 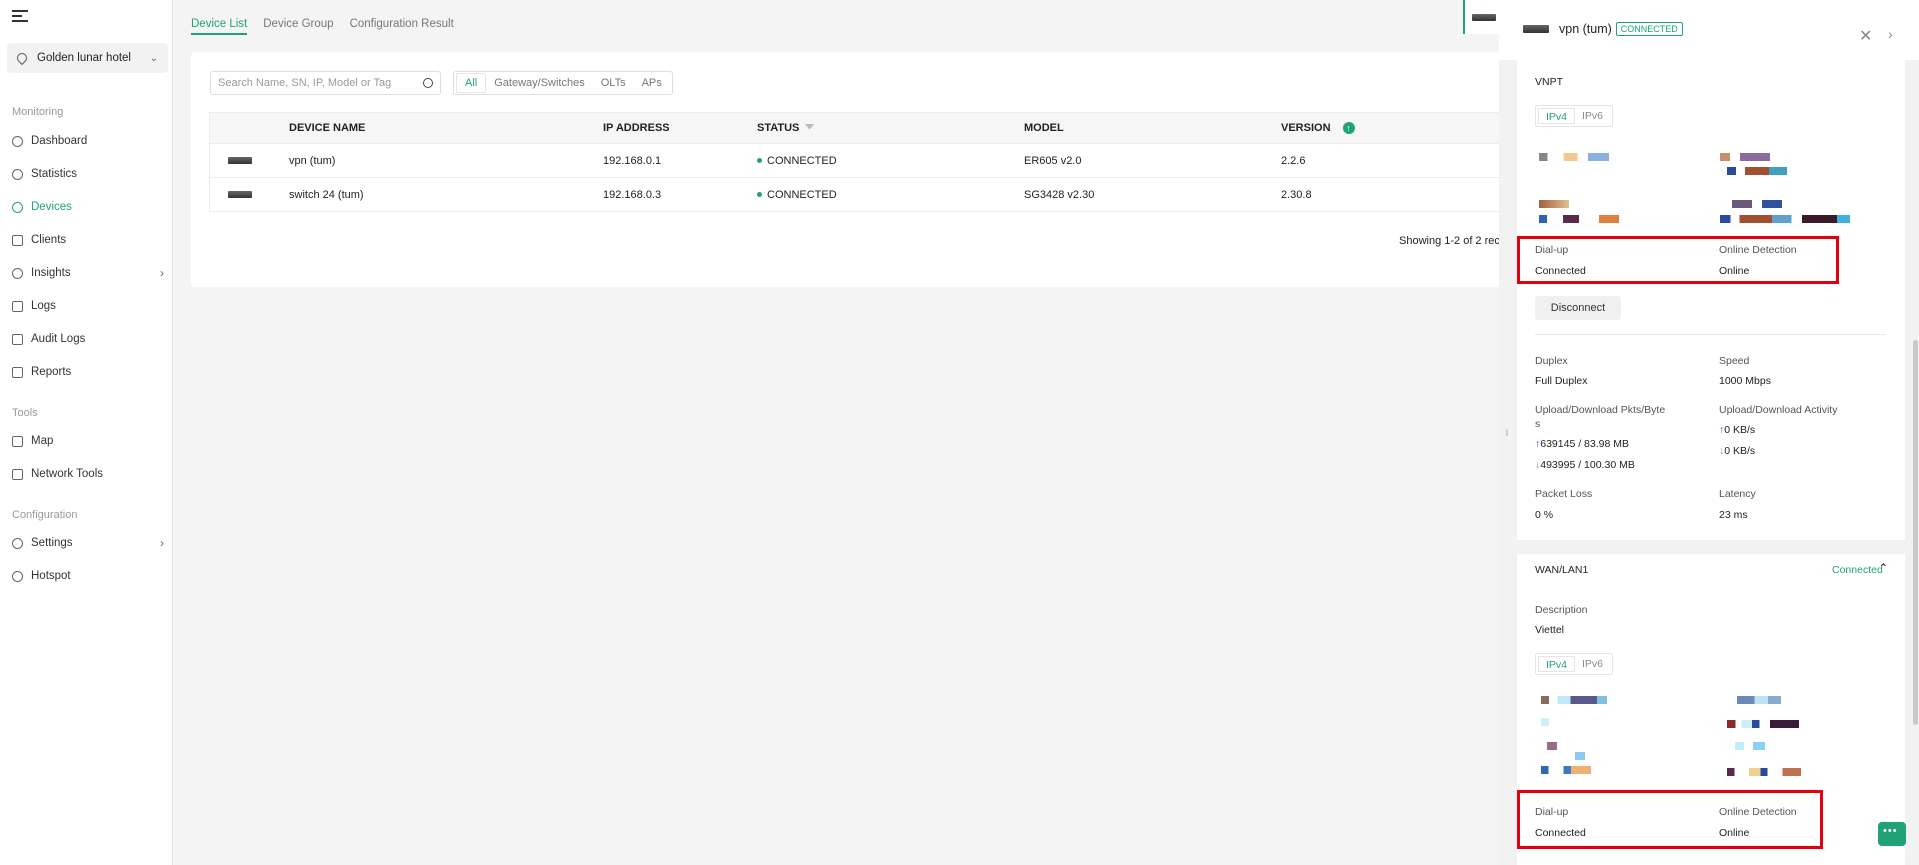 What do you see at coordinates (1306, 128) in the screenshot?
I see `header-version-label: VERSION` at bounding box center [1306, 128].